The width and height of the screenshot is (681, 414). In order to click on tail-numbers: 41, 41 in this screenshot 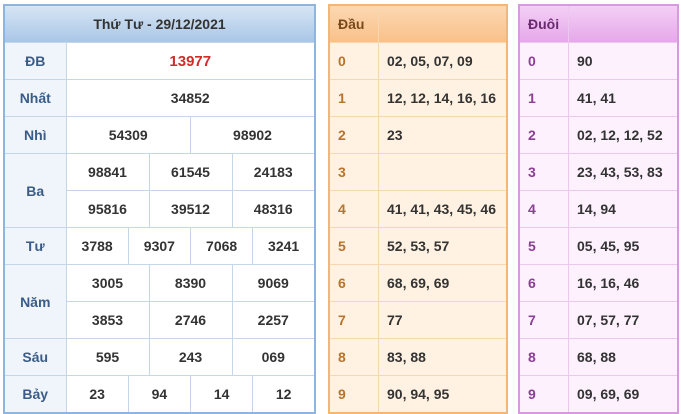, I will do `click(623, 98)`.